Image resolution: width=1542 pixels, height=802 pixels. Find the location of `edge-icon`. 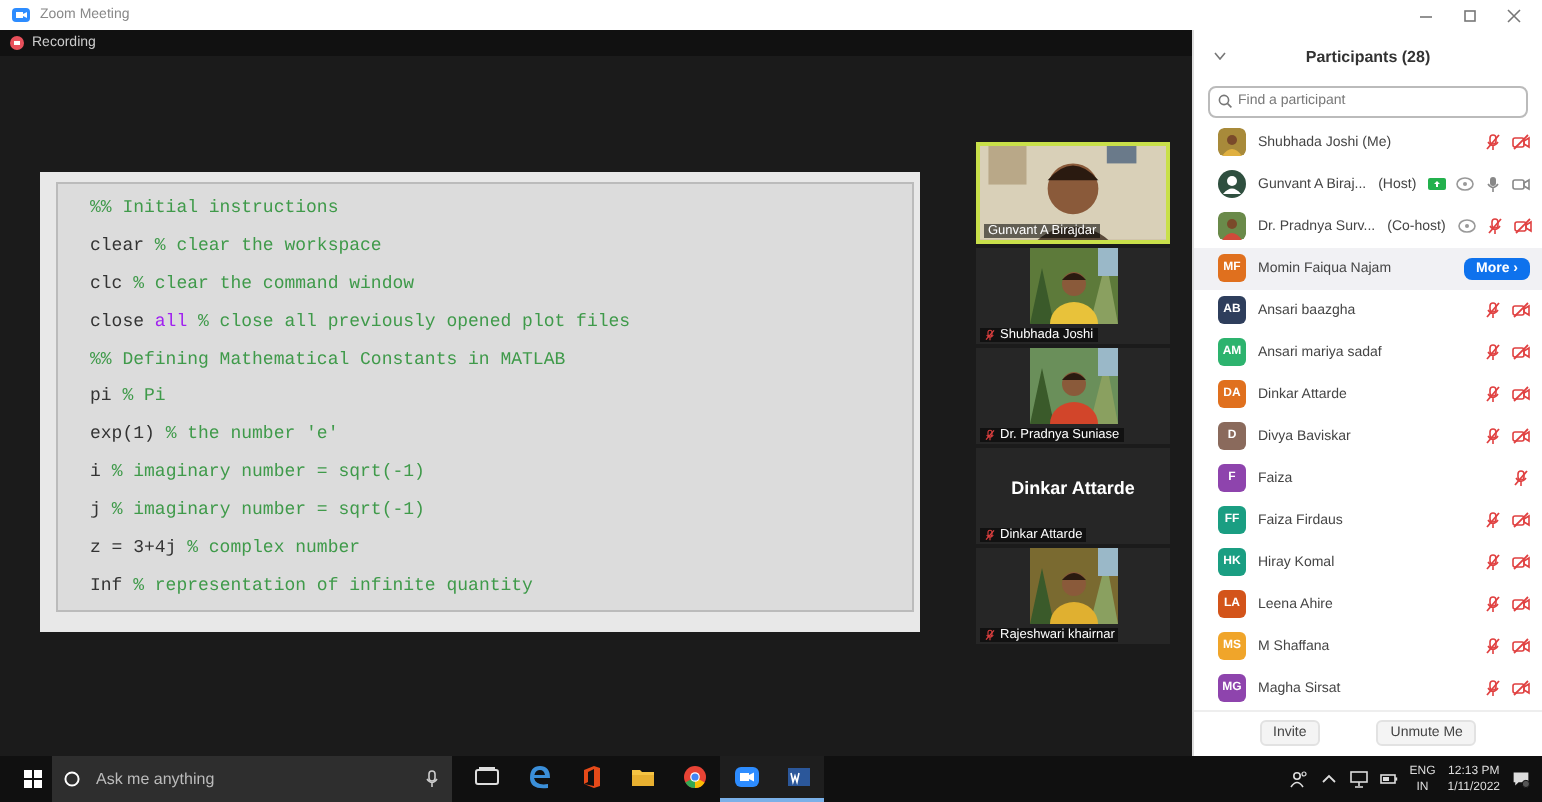

edge-icon is located at coordinates (538, 777).